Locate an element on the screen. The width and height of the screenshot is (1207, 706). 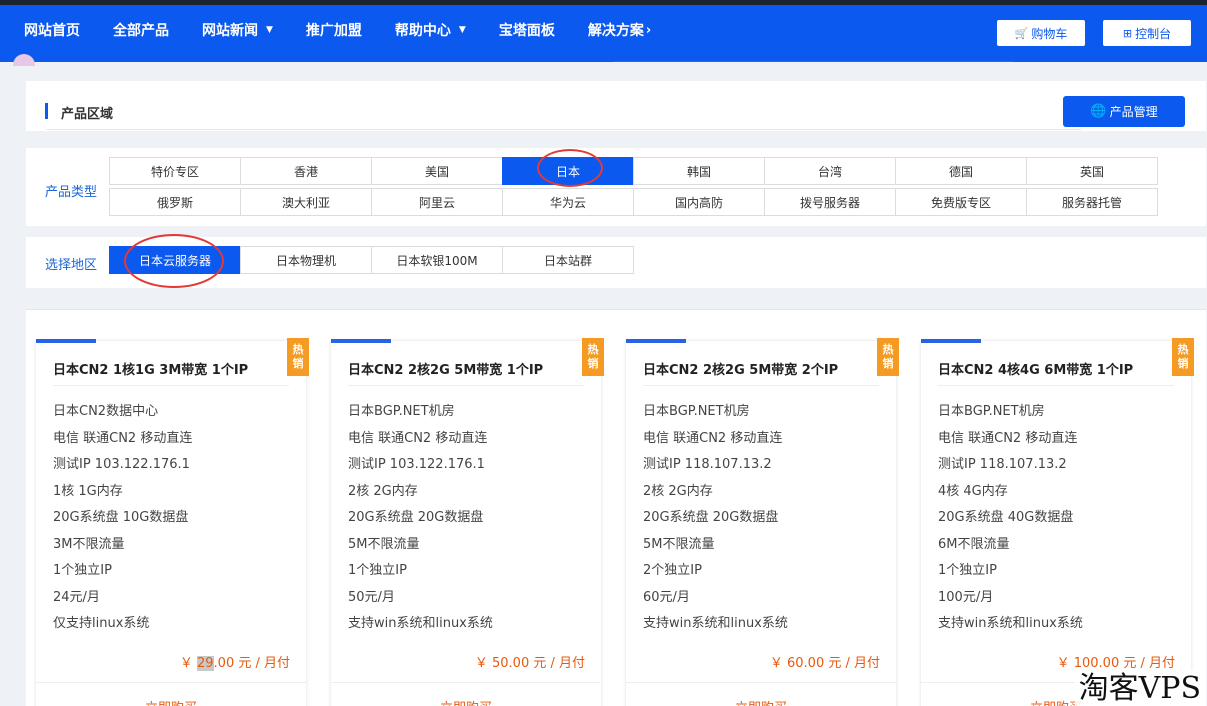
nav-help-label: 帮助中心 is located at coordinates (422, 31).